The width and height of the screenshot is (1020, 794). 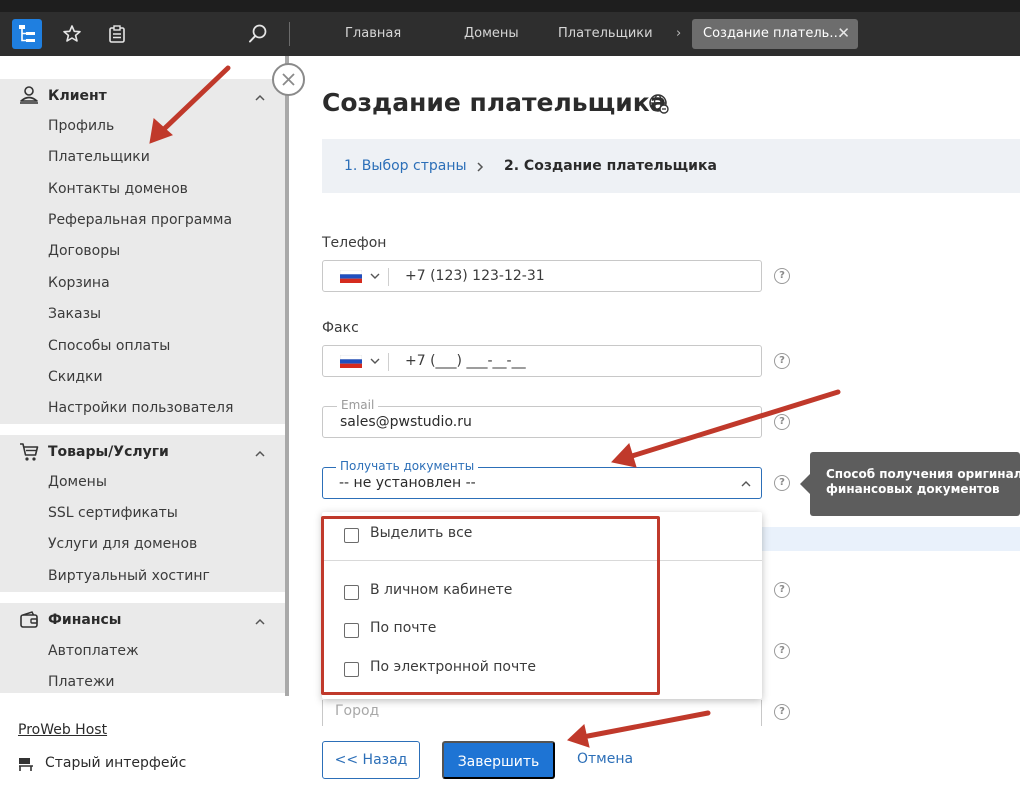 I want to click on proweb-host-link: ProWeb Host, so click(x=62, y=730).